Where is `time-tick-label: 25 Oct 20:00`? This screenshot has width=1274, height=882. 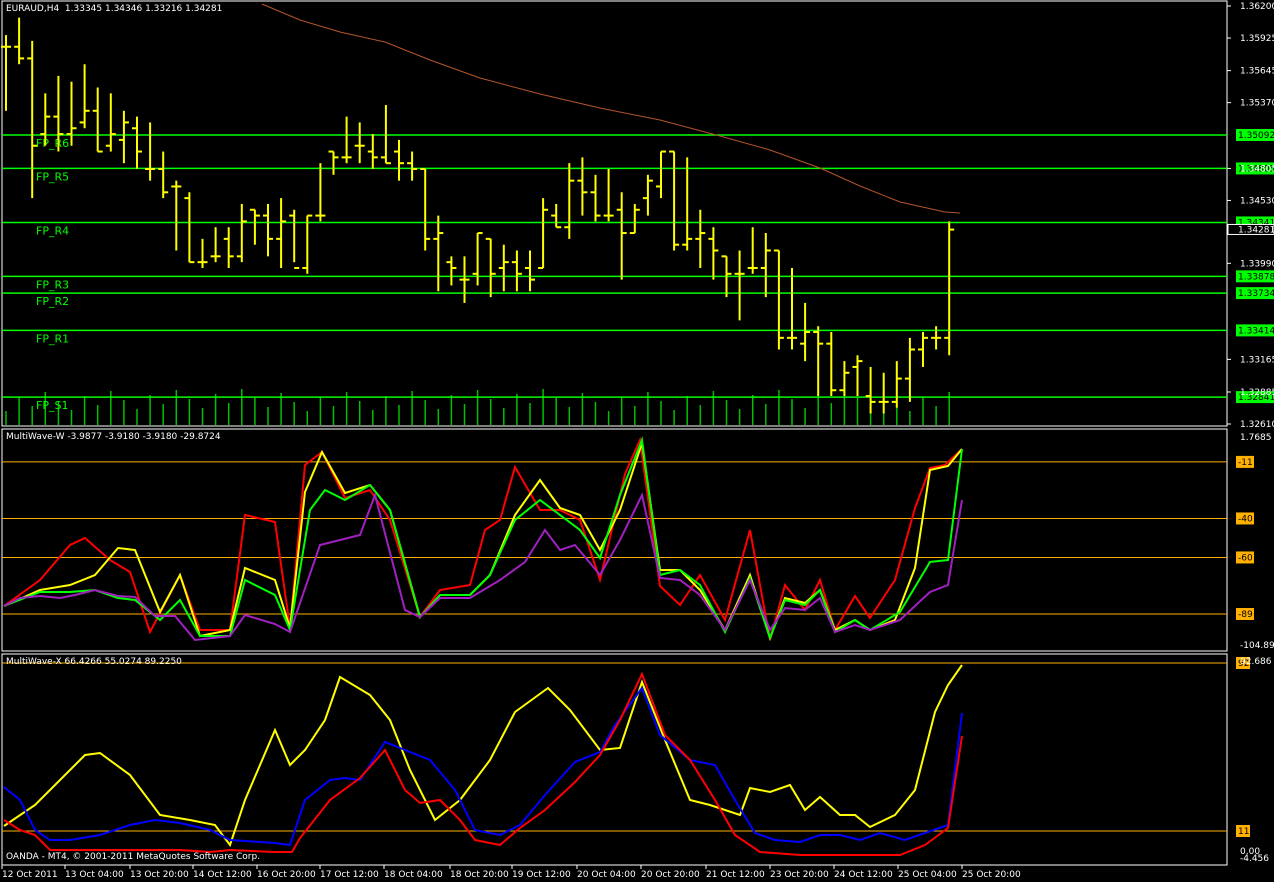 time-tick-label: 25 Oct 20:00 is located at coordinates (991, 875).